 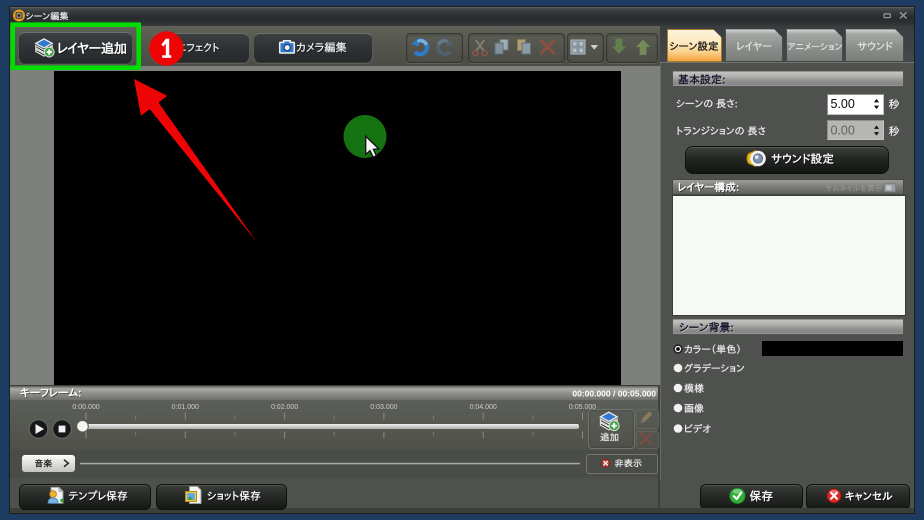 What do you see at coordinates (383, 407) in the screenshot?
I see `svg-text: 0:03.000` at bounding box center [383, 407].